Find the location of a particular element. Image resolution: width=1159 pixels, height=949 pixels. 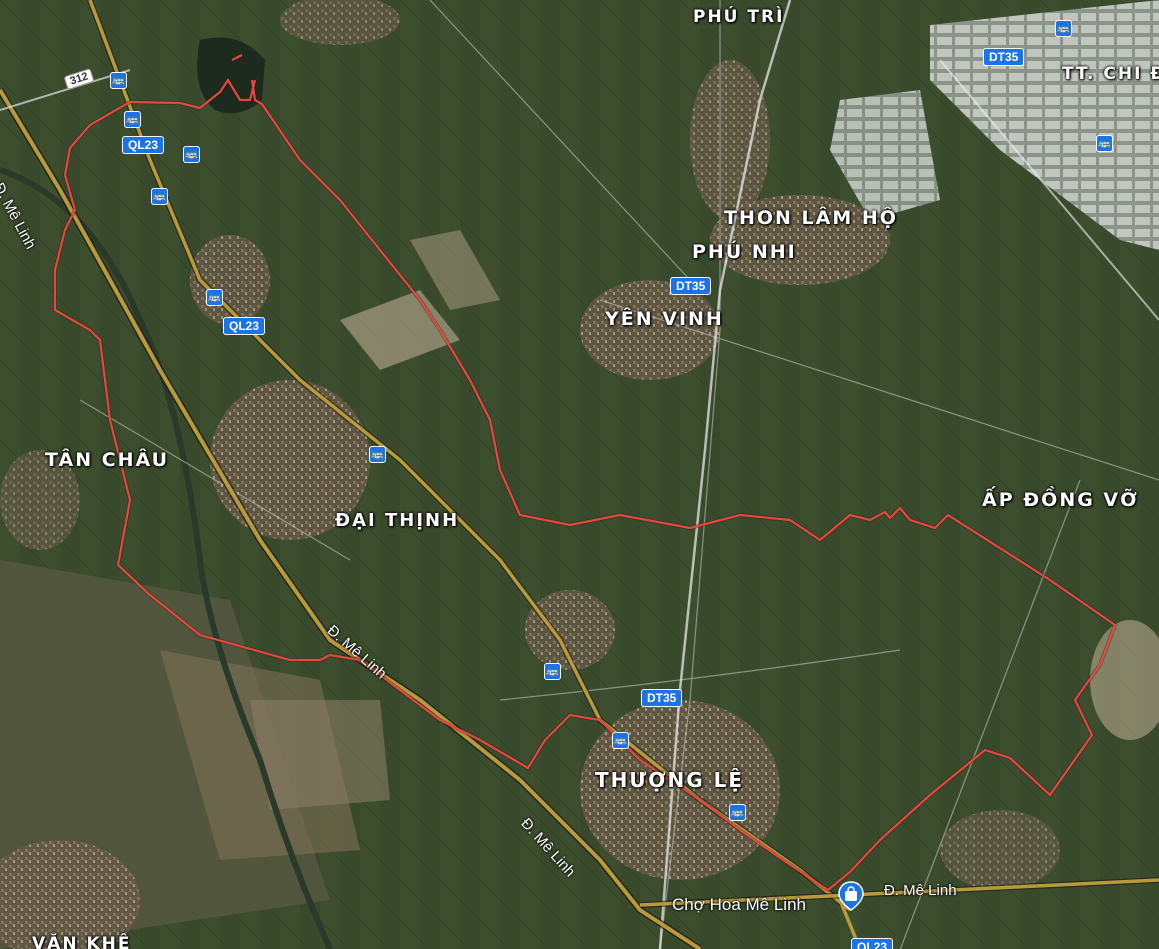

place-label-phu-nhi: PHÚ NHI is located at coordinates (744, 252).